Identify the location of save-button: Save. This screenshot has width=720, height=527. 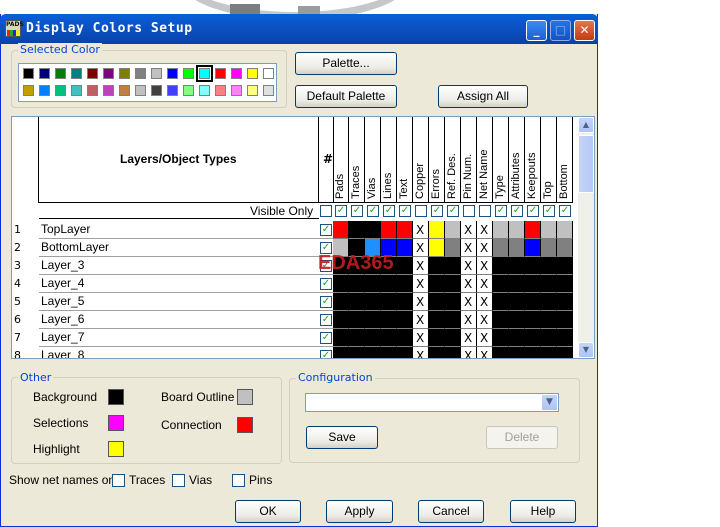
(342, 437).